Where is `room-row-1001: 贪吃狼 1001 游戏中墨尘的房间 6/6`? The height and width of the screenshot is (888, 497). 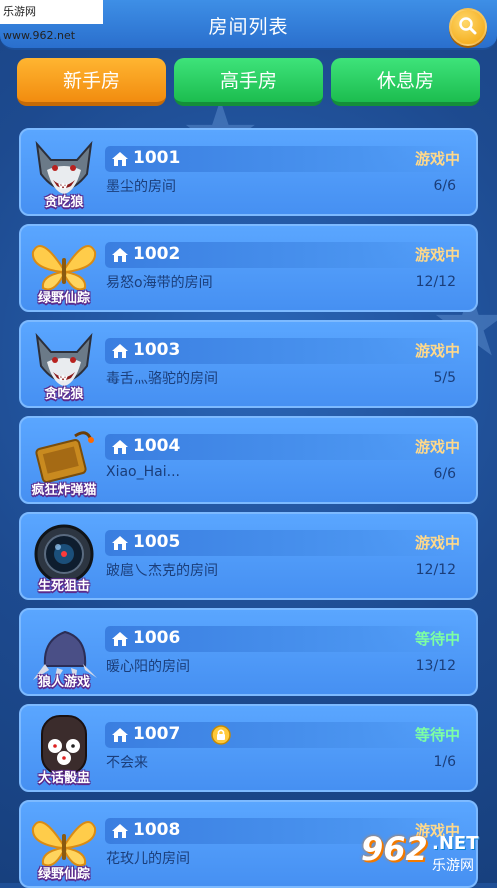
room-row-1001: 贪吃狼 1001 游戏中墨尘的房间 6/6 is located at coordinates (248, 172).